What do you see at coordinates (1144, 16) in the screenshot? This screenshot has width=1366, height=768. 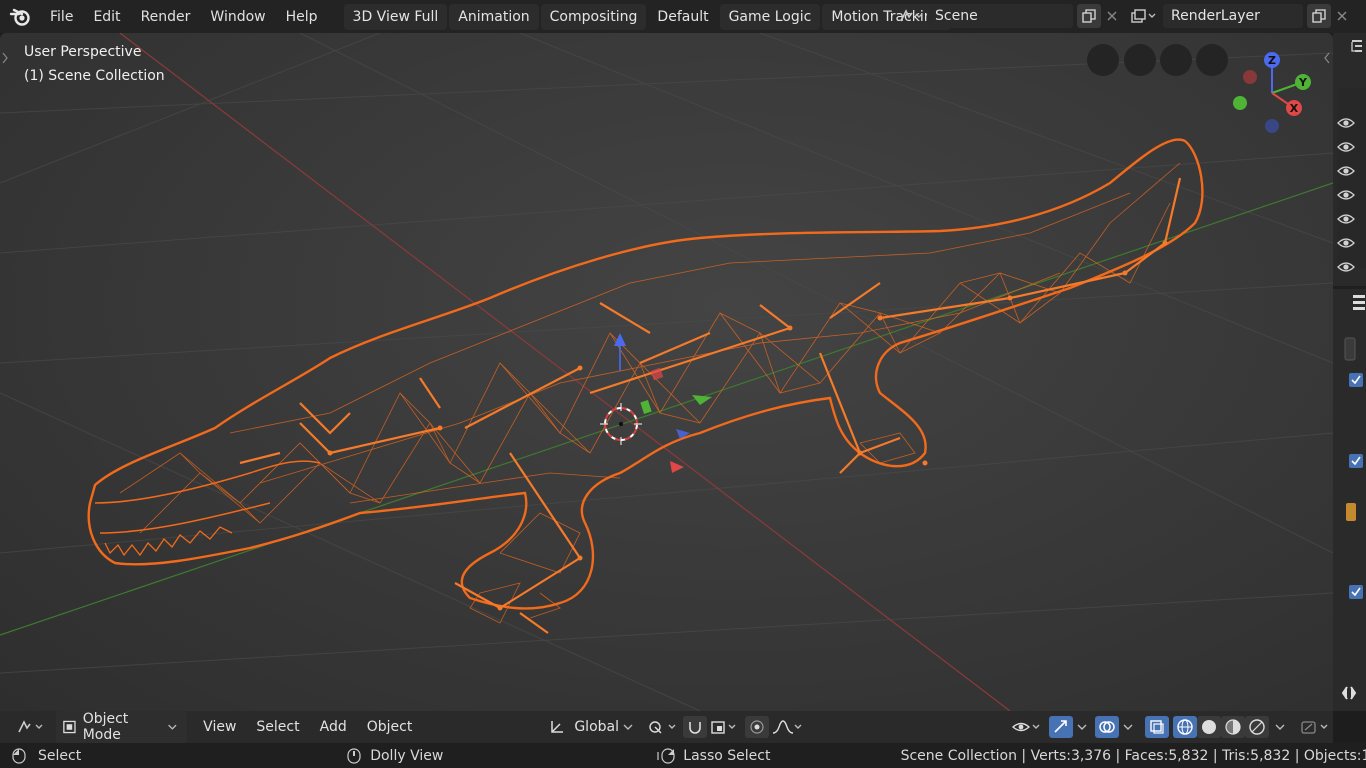 I see `render-layer-icon` at bounding box center [1144, 16].